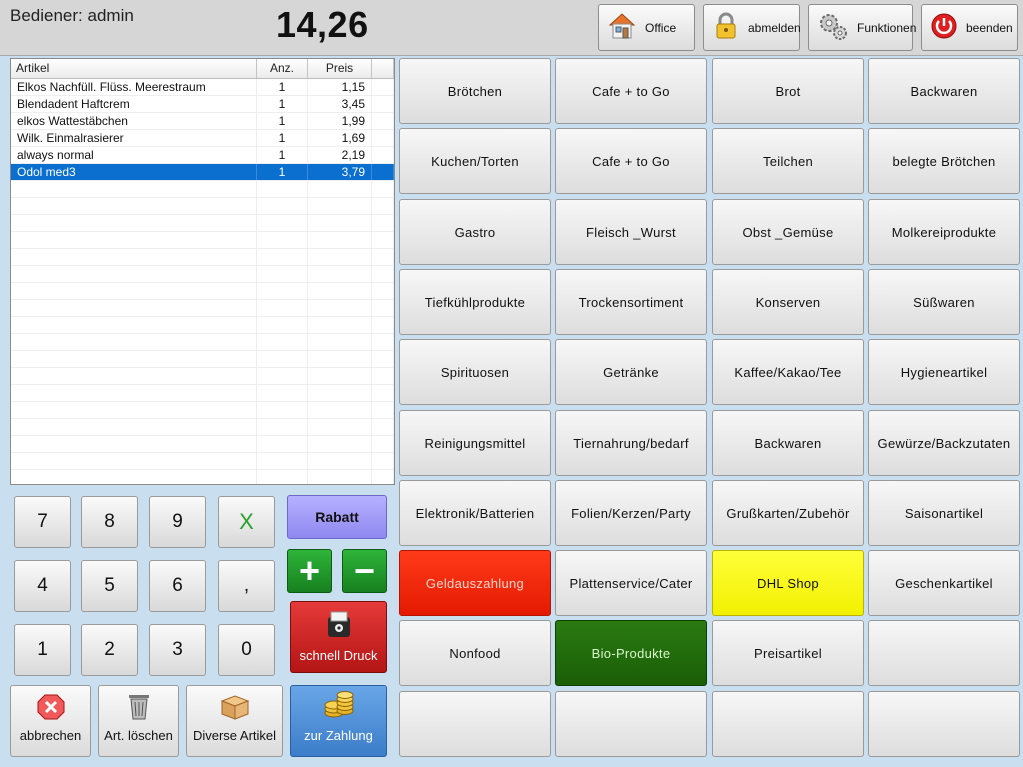 This screenshot has width=1023, height=767. Describe the element at coordinates (944, 513) in the screenshot. I see `category-saisonartikel-button: Saisonartikel` at that location.